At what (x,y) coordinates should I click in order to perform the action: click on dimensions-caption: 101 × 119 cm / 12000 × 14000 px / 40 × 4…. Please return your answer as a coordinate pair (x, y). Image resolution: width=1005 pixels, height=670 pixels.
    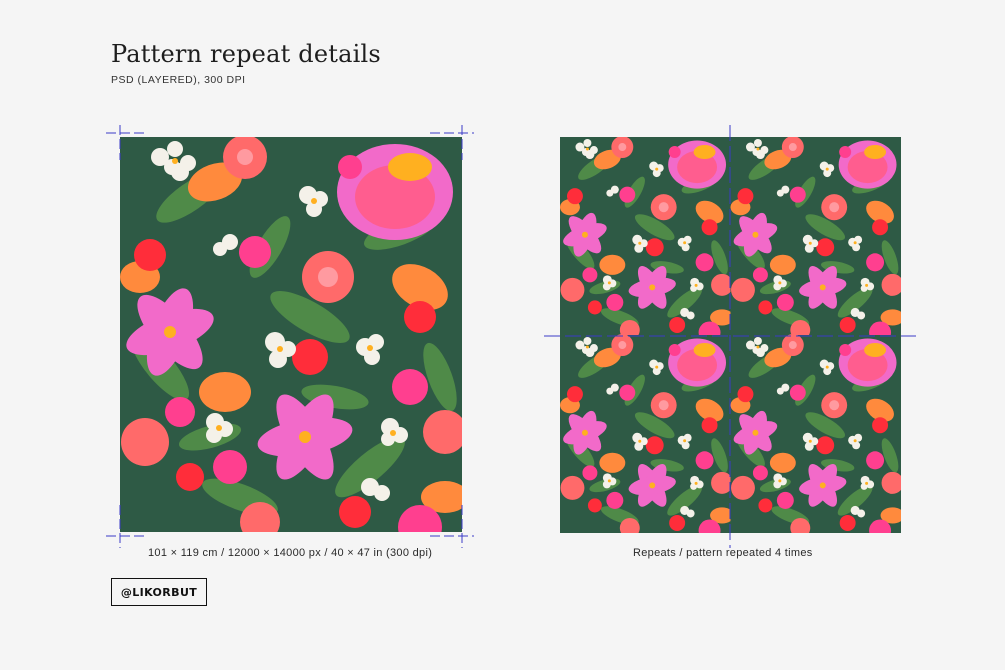
    Looking at the image, I should click on (290, 553).